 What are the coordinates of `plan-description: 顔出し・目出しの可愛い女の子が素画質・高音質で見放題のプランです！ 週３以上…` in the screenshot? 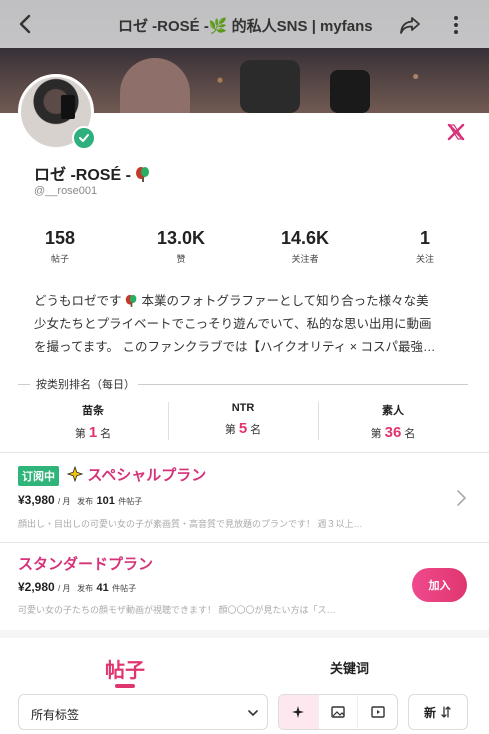 It's located at (190, 524).